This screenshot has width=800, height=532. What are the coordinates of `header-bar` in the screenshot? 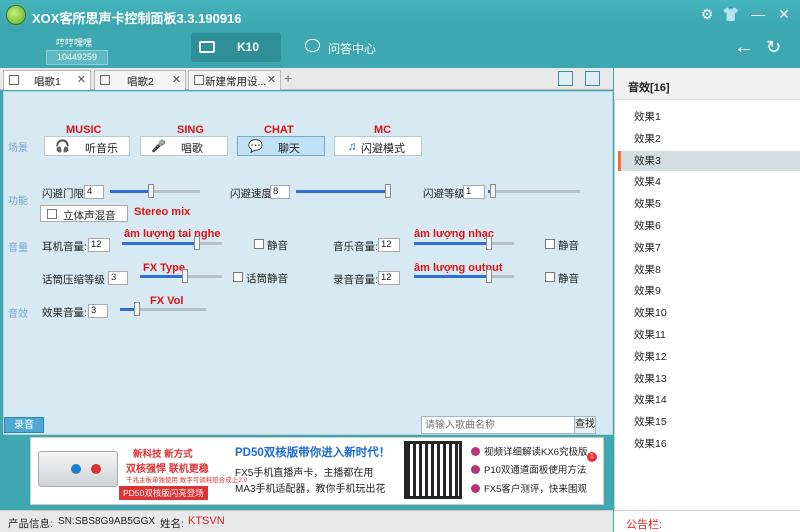 It's located at (400, 48).